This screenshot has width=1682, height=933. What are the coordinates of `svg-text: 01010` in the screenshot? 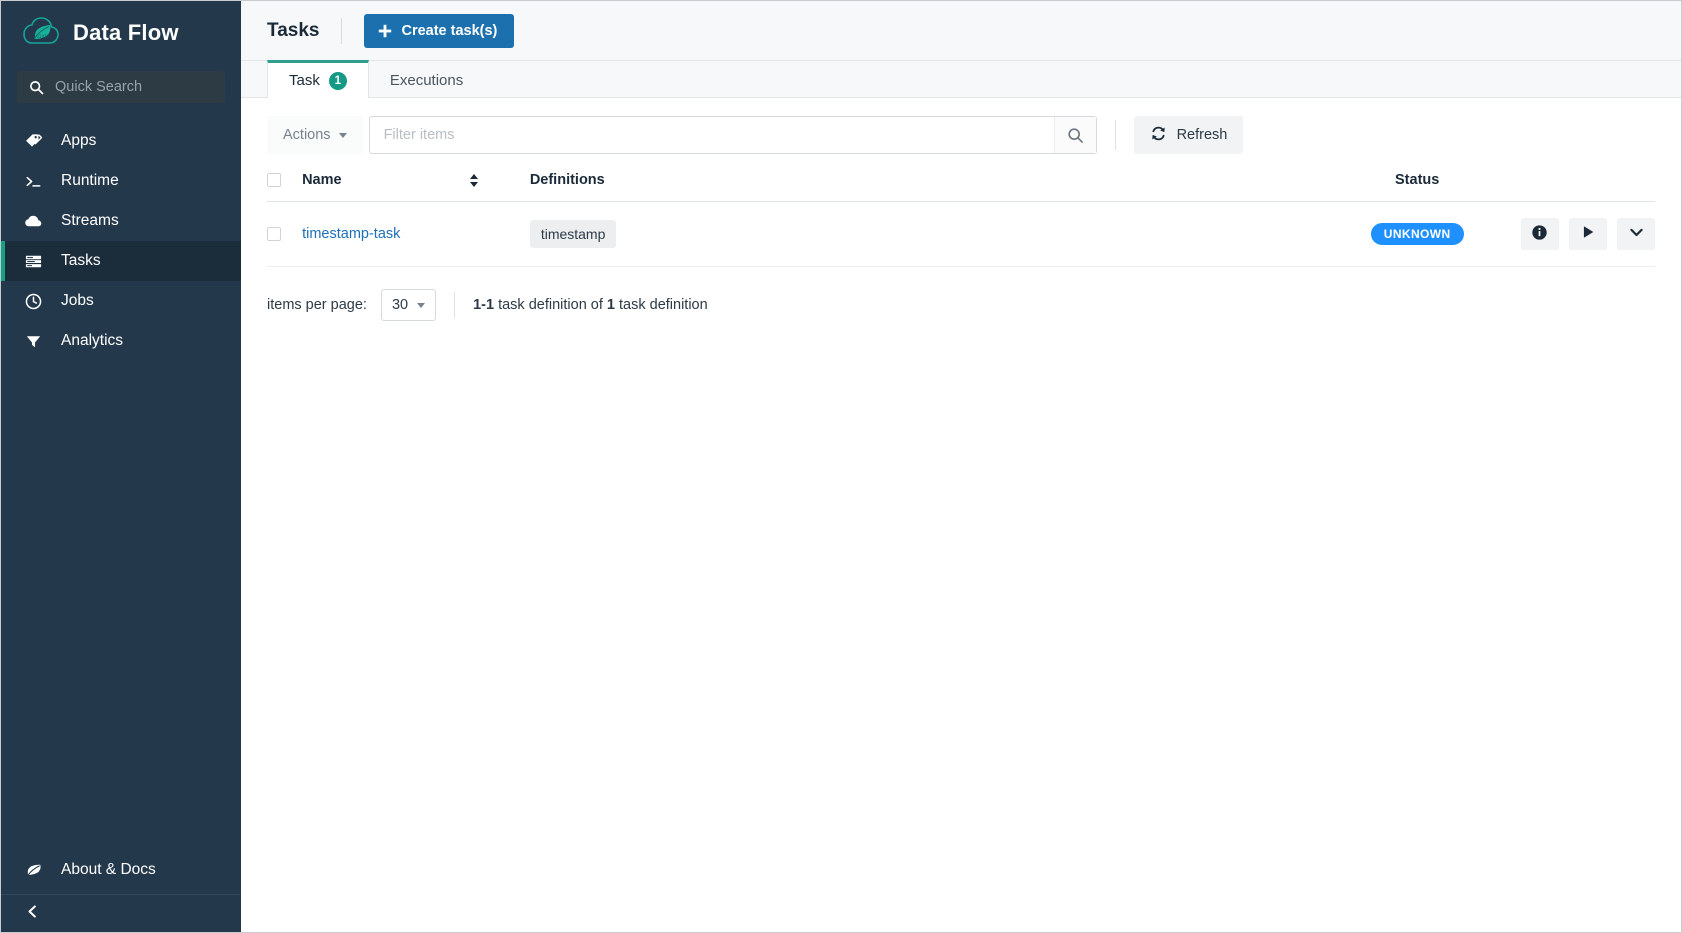 It's located at (43, 36).